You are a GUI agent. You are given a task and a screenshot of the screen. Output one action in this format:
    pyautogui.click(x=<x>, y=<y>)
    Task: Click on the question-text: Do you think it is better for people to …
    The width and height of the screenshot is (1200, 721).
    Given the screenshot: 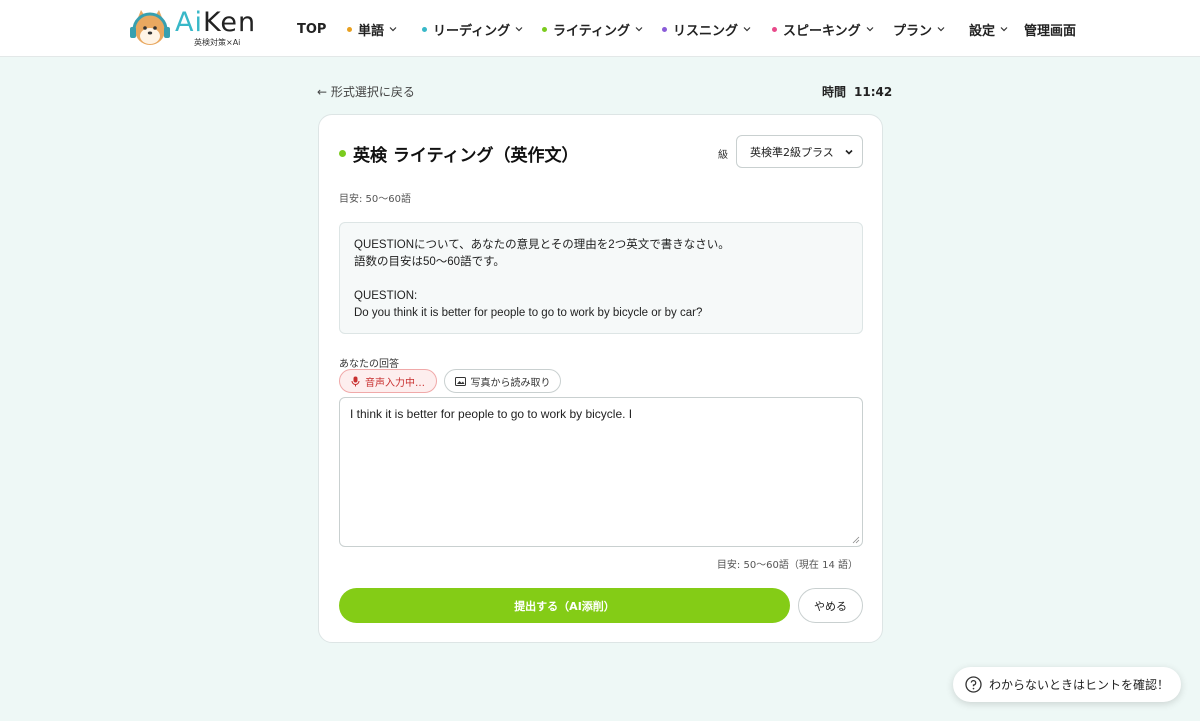 What is the action you would take?
    pyautogui.click(x=528, y=313)
    